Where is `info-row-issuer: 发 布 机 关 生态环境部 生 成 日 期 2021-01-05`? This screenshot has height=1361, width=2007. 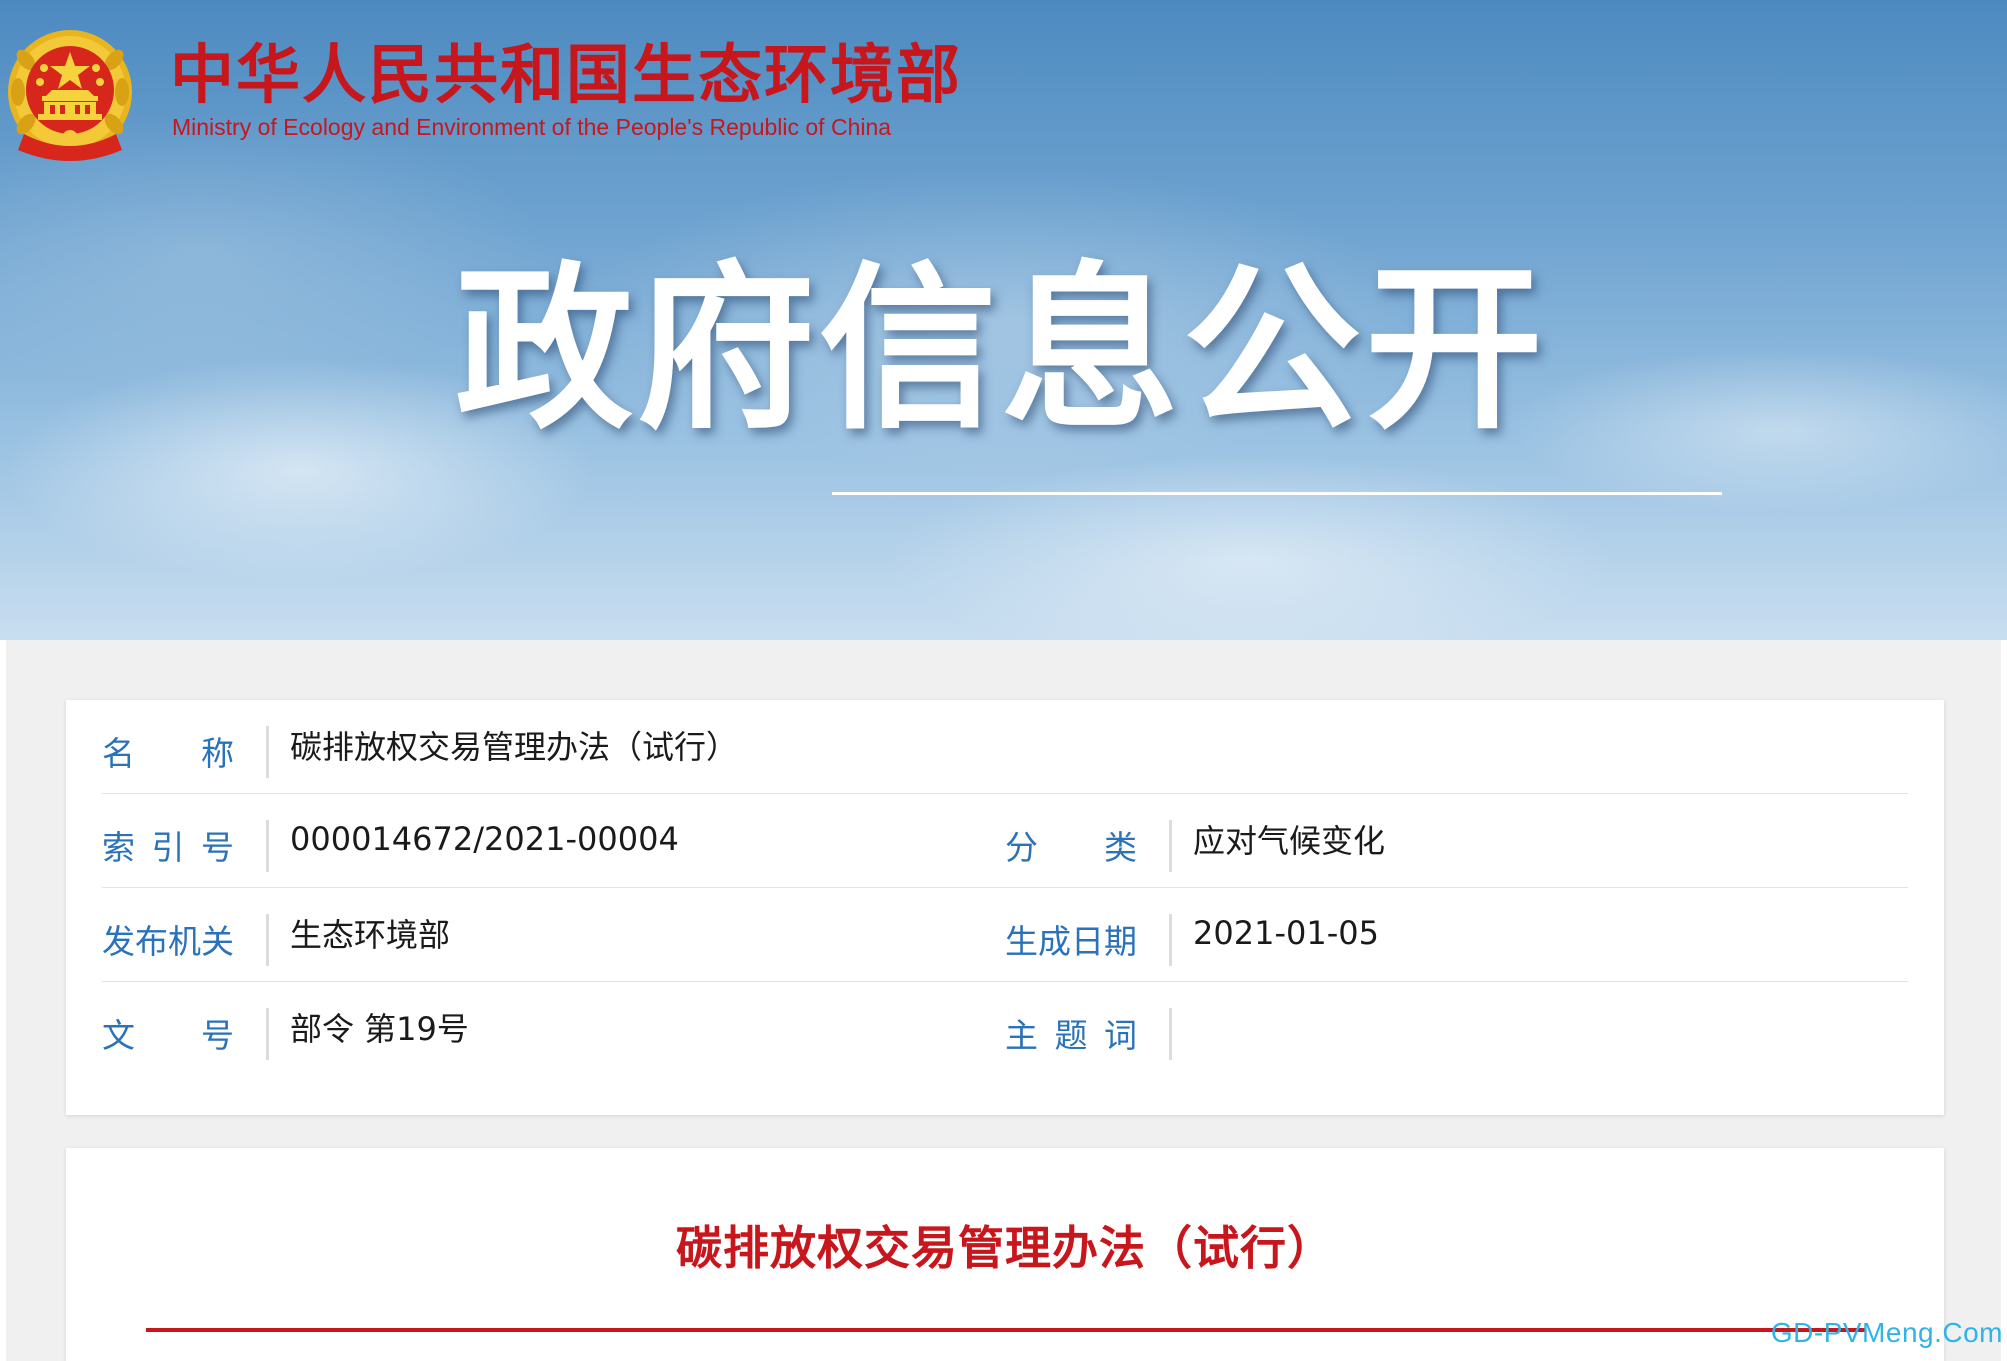
info-row-issuer: 发 布 机 关 生态环境部 生 成 日 期 2021-01-05 is located at coordinates (1005, 935).